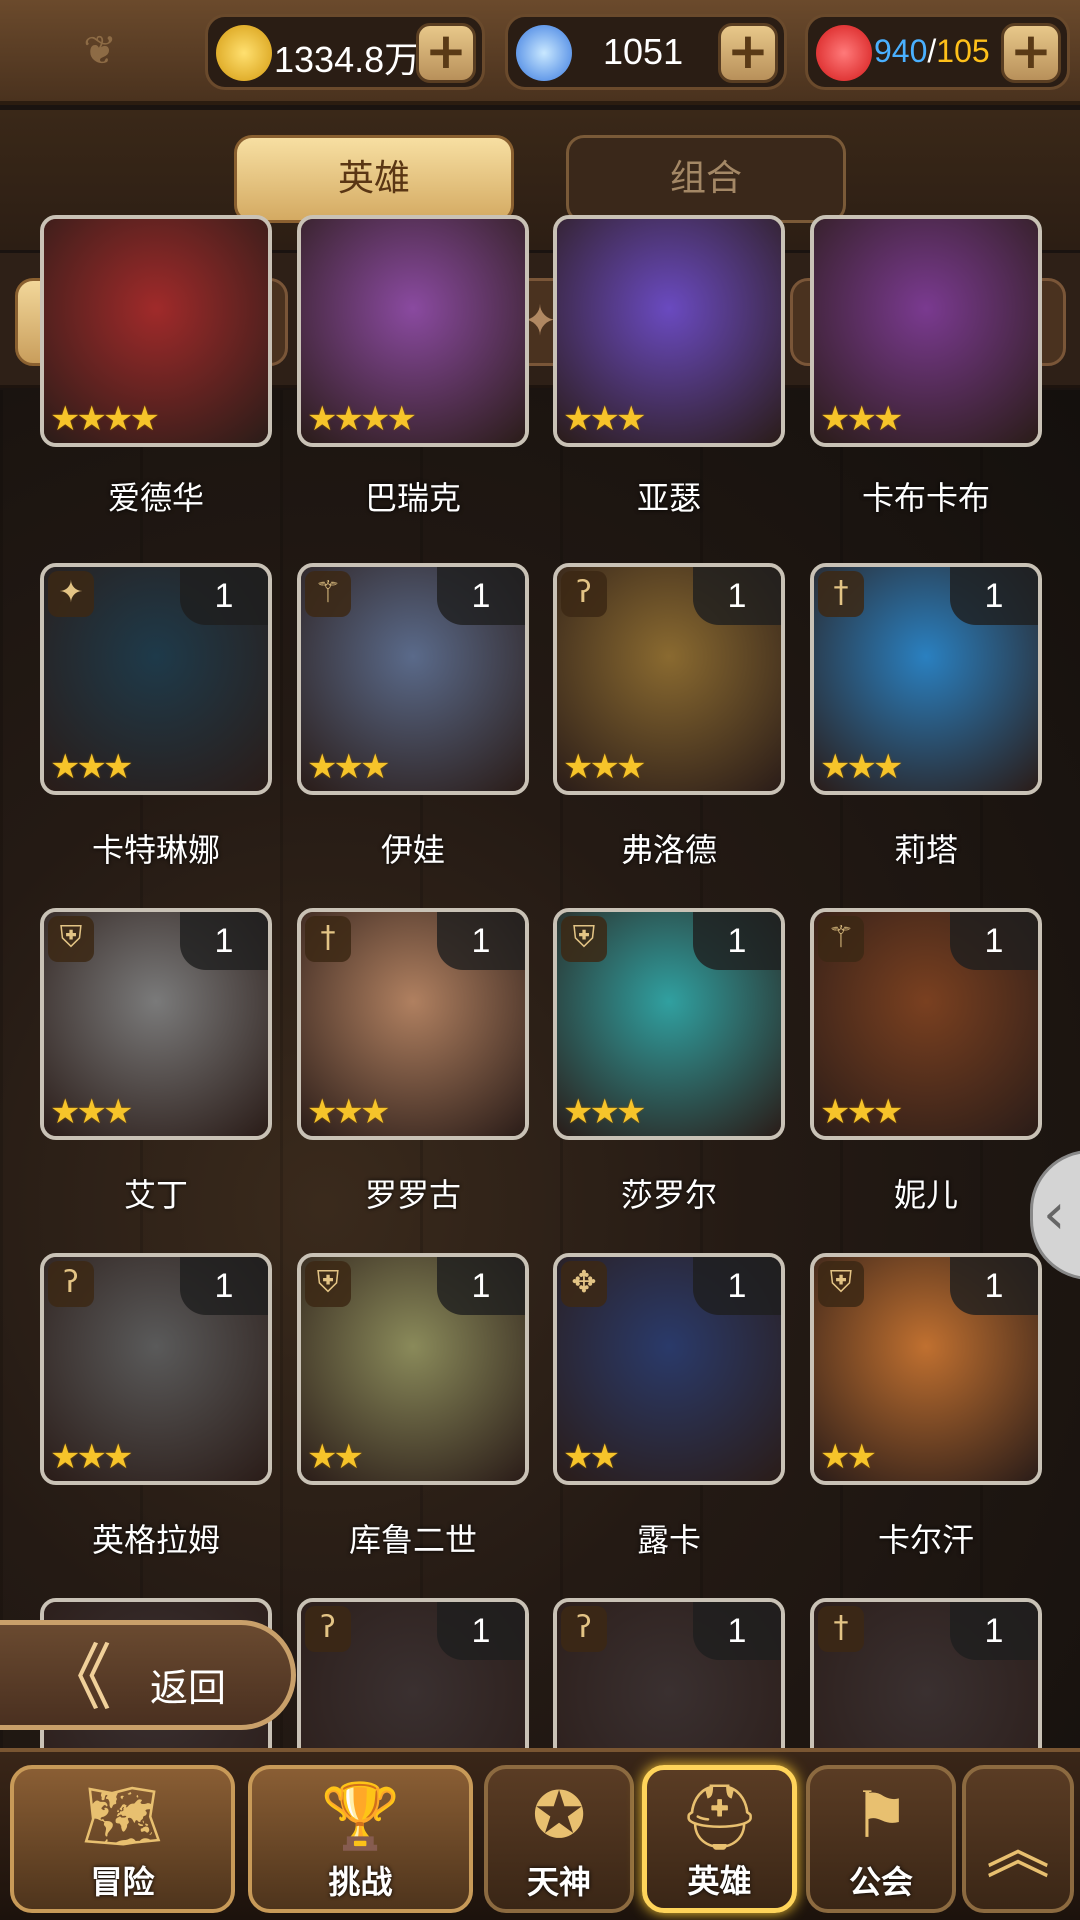  Describe the element at coordinates (584, 1284) in the screenshot. I see `hero-class-icon: ✥` at that location.